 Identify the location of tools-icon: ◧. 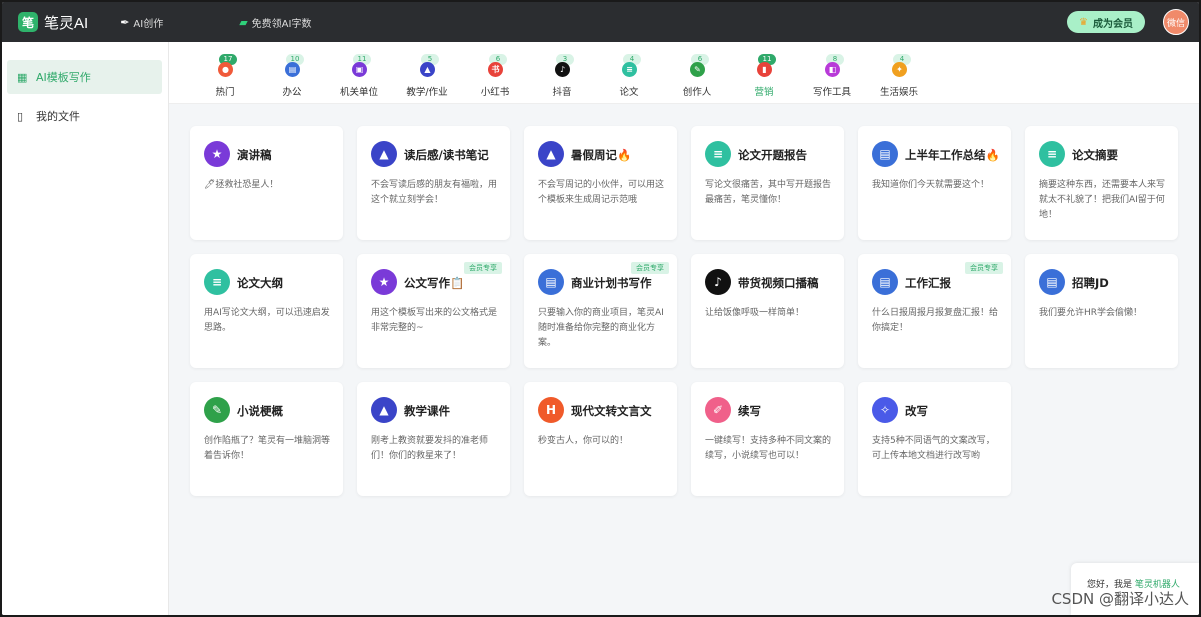
(832, 69).